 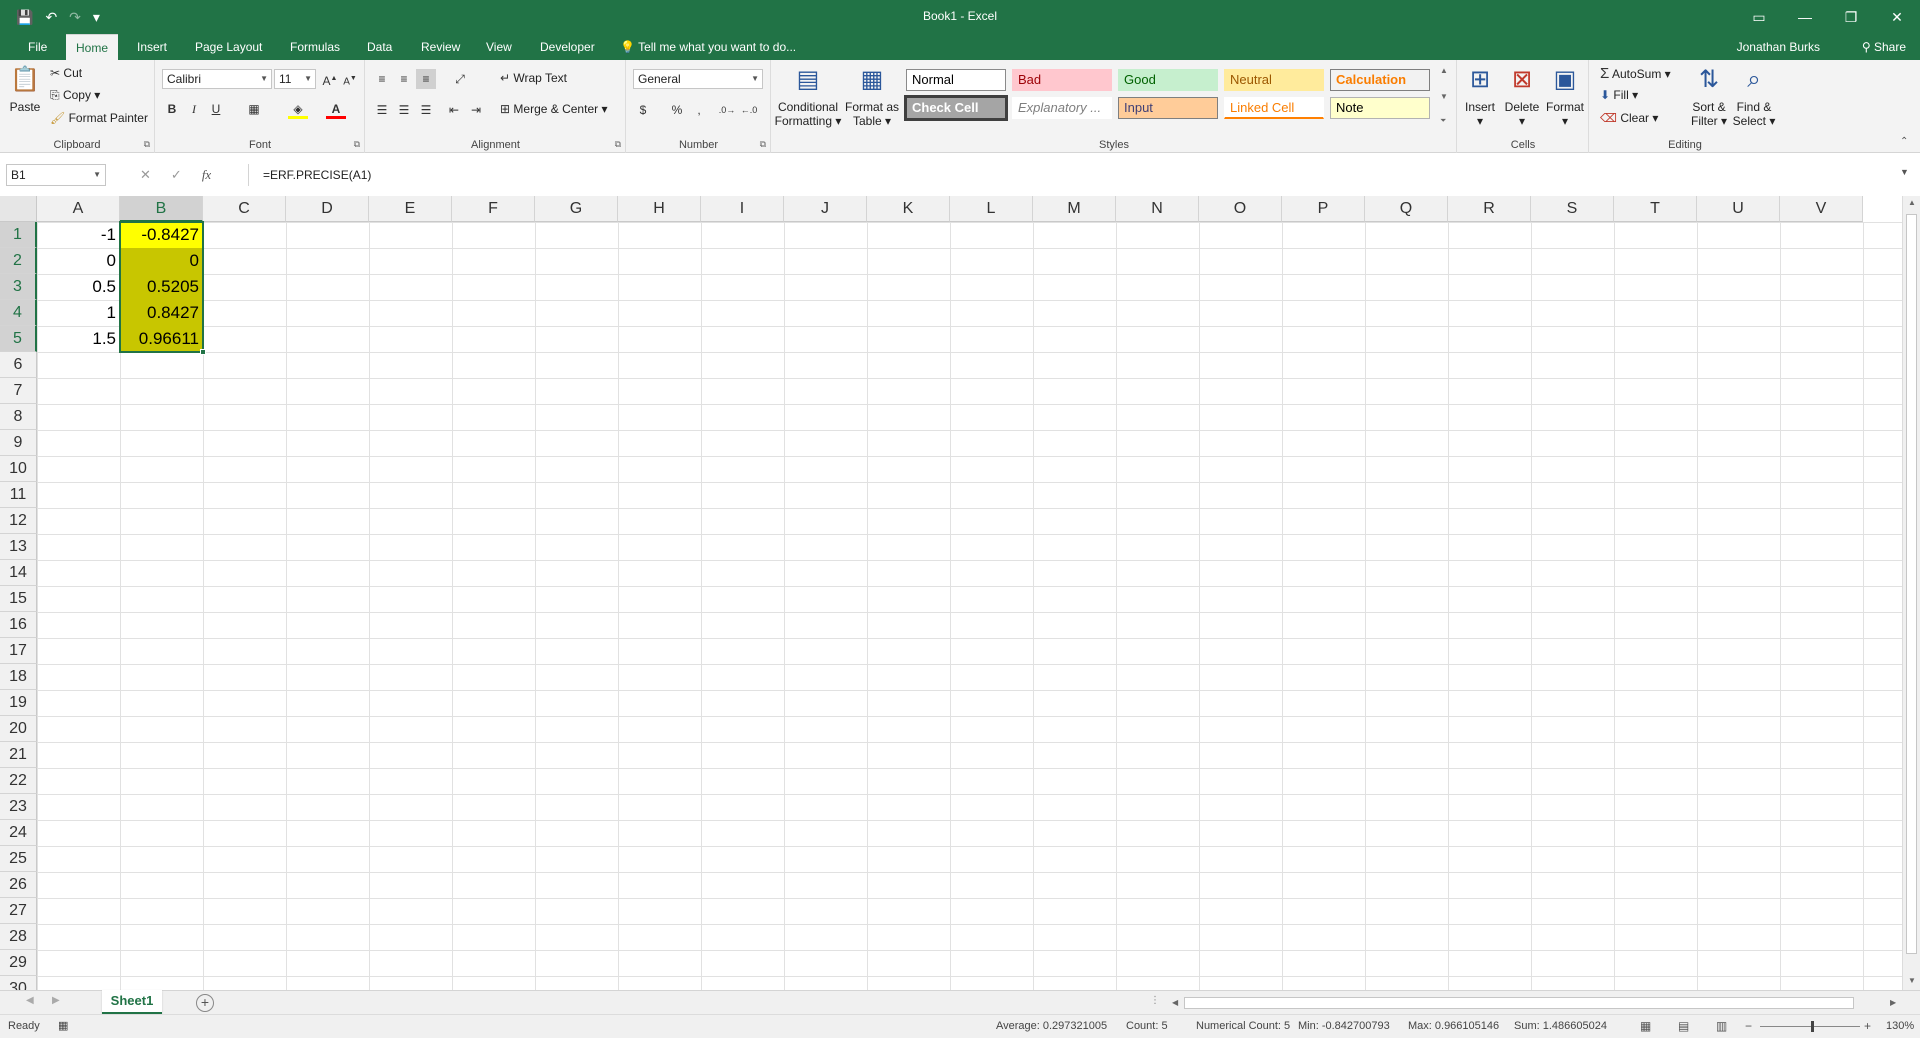 What do you see at coordinates (533, 78) in the screenshot?
I see `wrap-text-button: ↵ Wrap Text` at bounding box center [533, 78].